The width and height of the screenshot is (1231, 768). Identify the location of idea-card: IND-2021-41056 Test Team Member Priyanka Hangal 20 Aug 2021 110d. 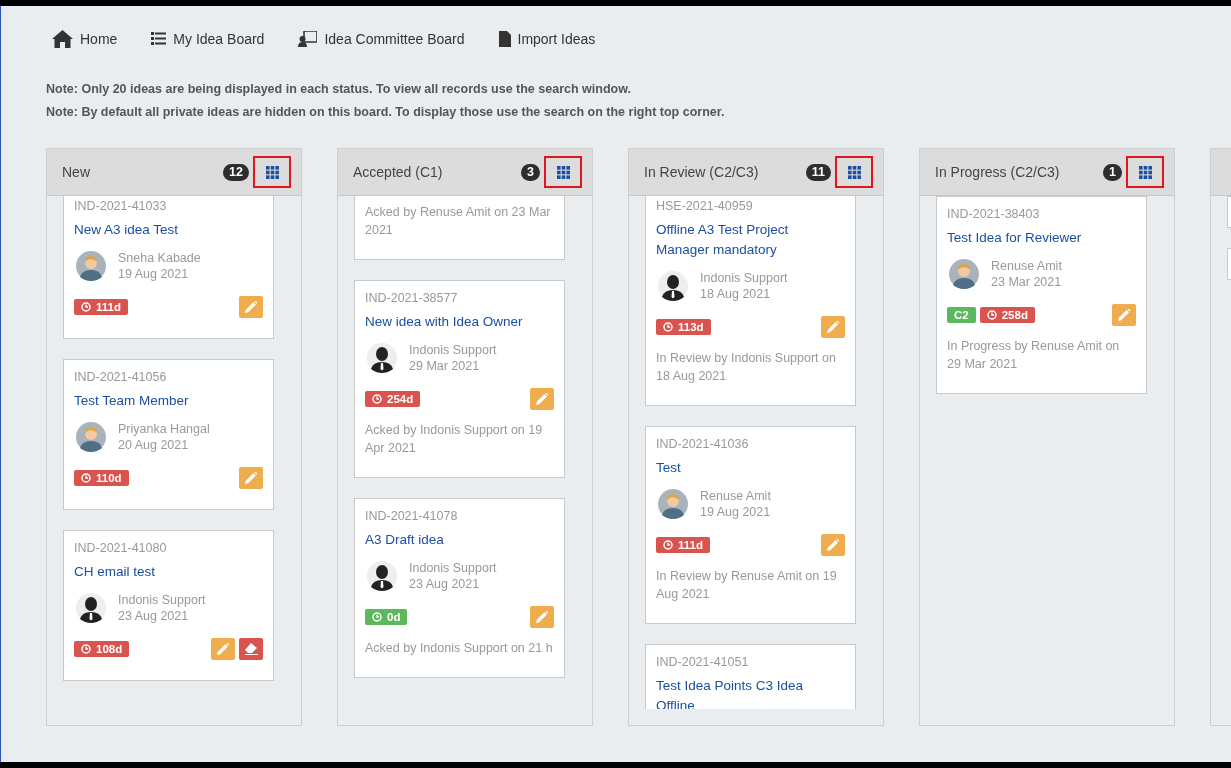
(168, 434).